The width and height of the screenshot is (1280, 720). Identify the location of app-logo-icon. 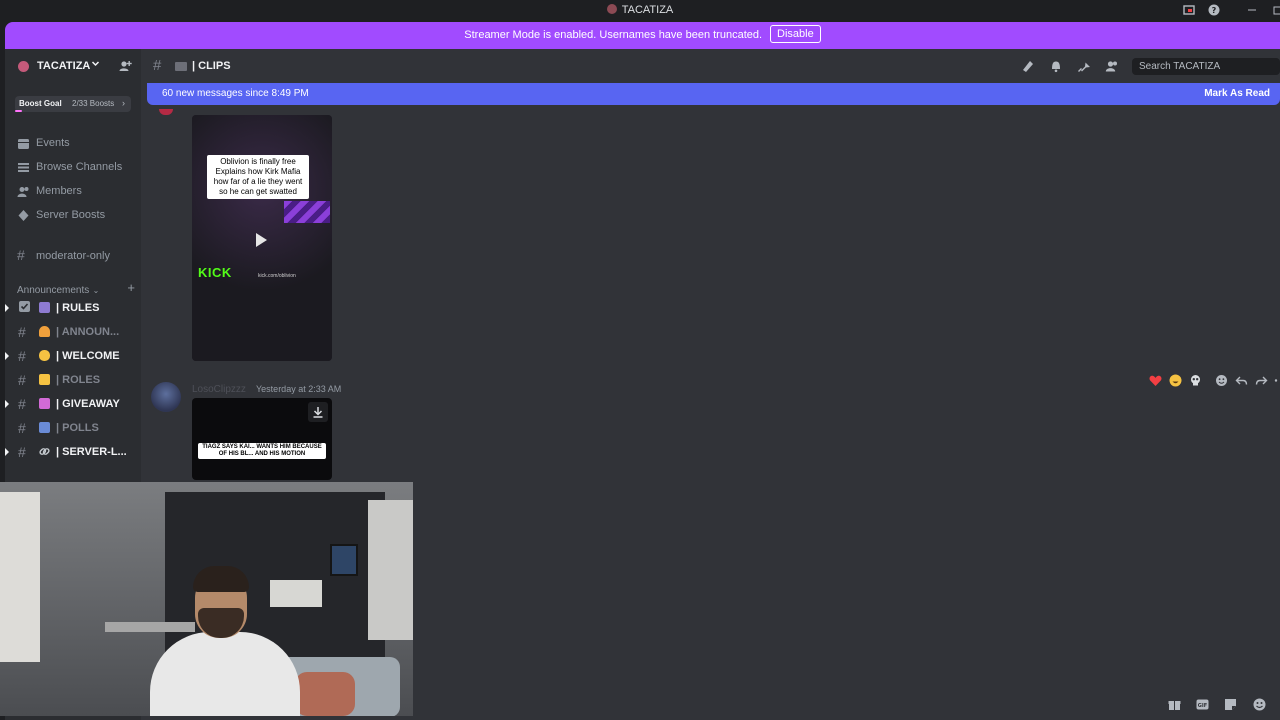
(611, 9).